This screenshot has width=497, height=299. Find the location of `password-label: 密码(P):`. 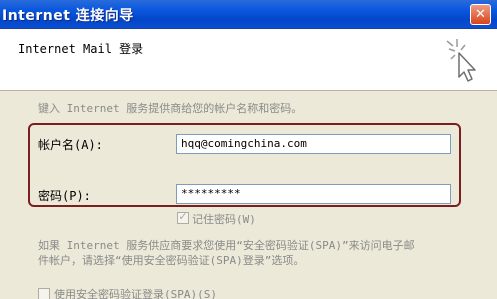

password-label: 密码(P): is located at coordinates (64, 196).